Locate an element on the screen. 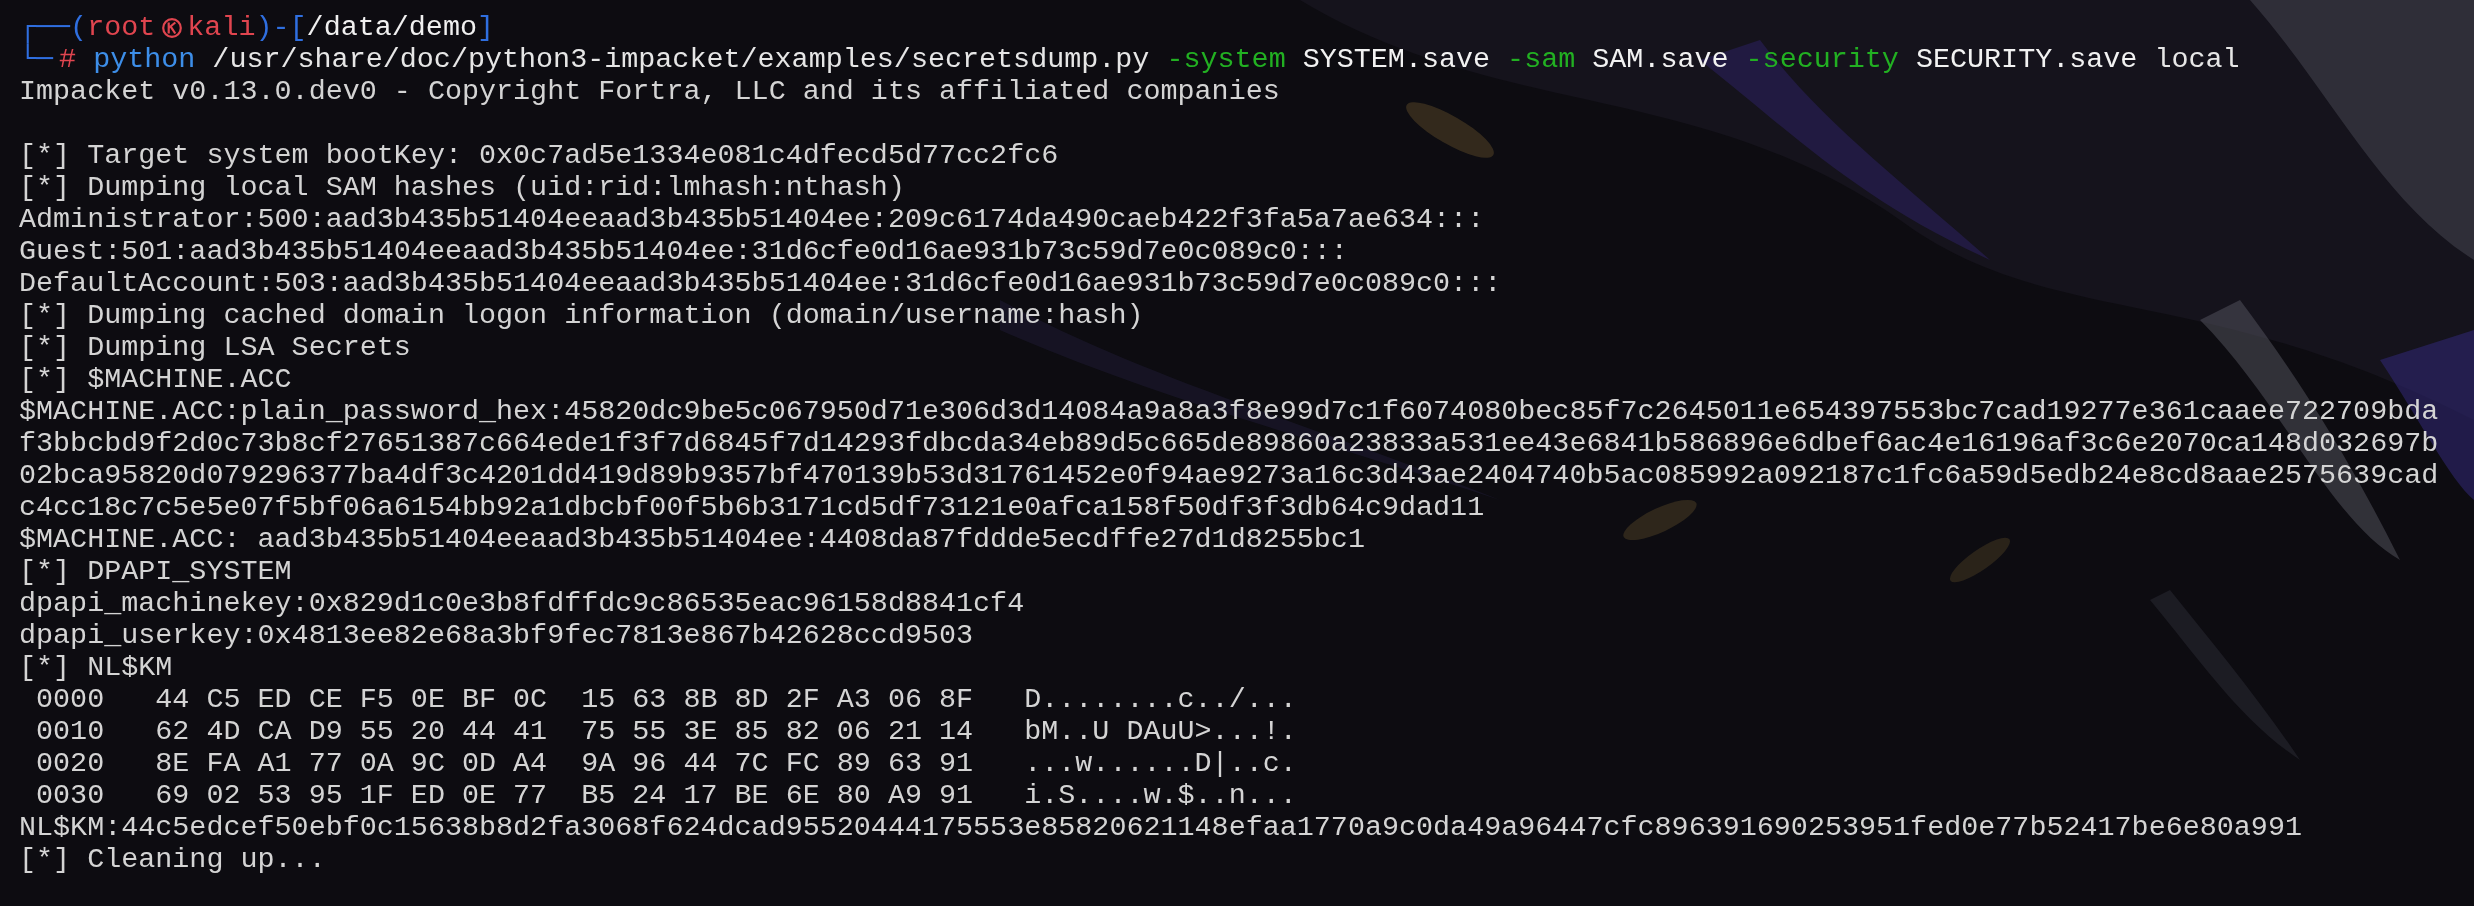 The width and height of the screenshot is (2474, 906). prompt-symbol: # is located at coordinates (68, 60).